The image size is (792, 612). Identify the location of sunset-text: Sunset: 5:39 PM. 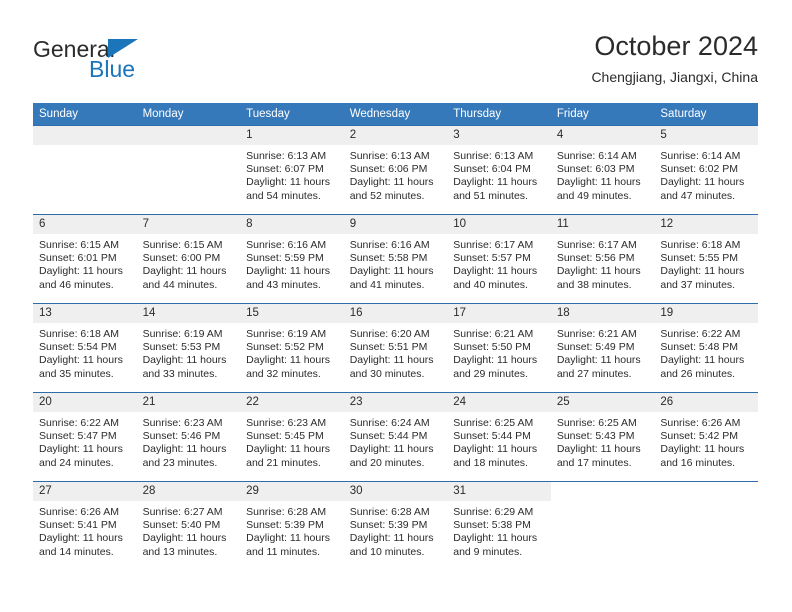
(388, 525).